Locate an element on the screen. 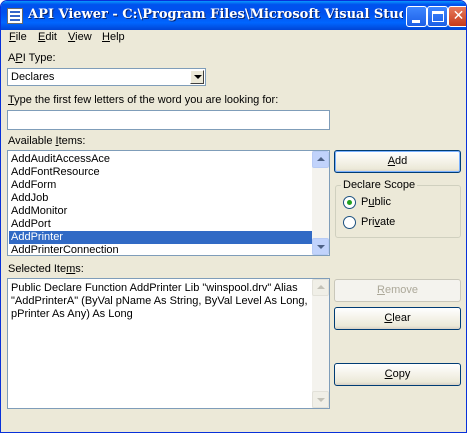 This screenshot has width=467, height=433. declare-scope-group is located at coordinates (398, 211).